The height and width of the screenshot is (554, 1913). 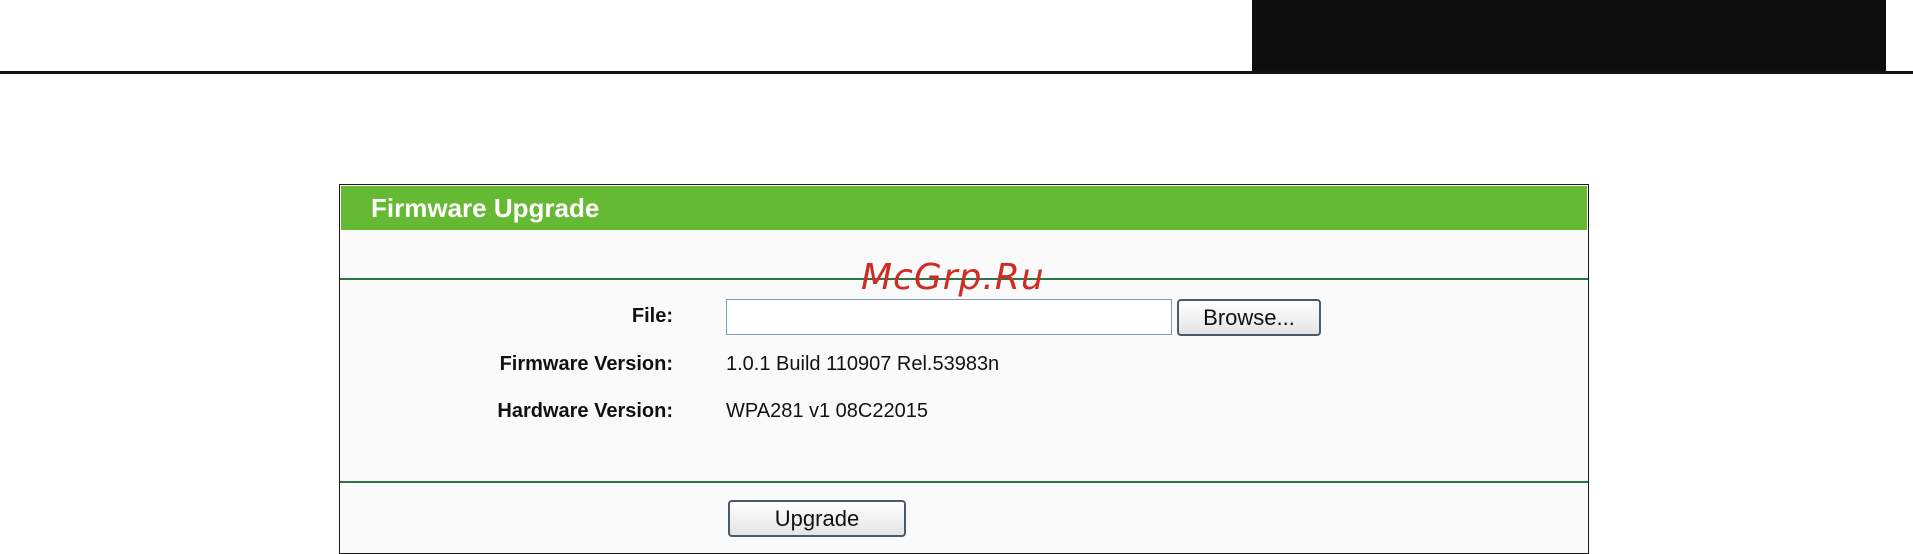 What do you see at coordinates (586, 364) in the screenshot?
I see `firmware-version-label: Firmware Version:` at bounding box center [586, 364].